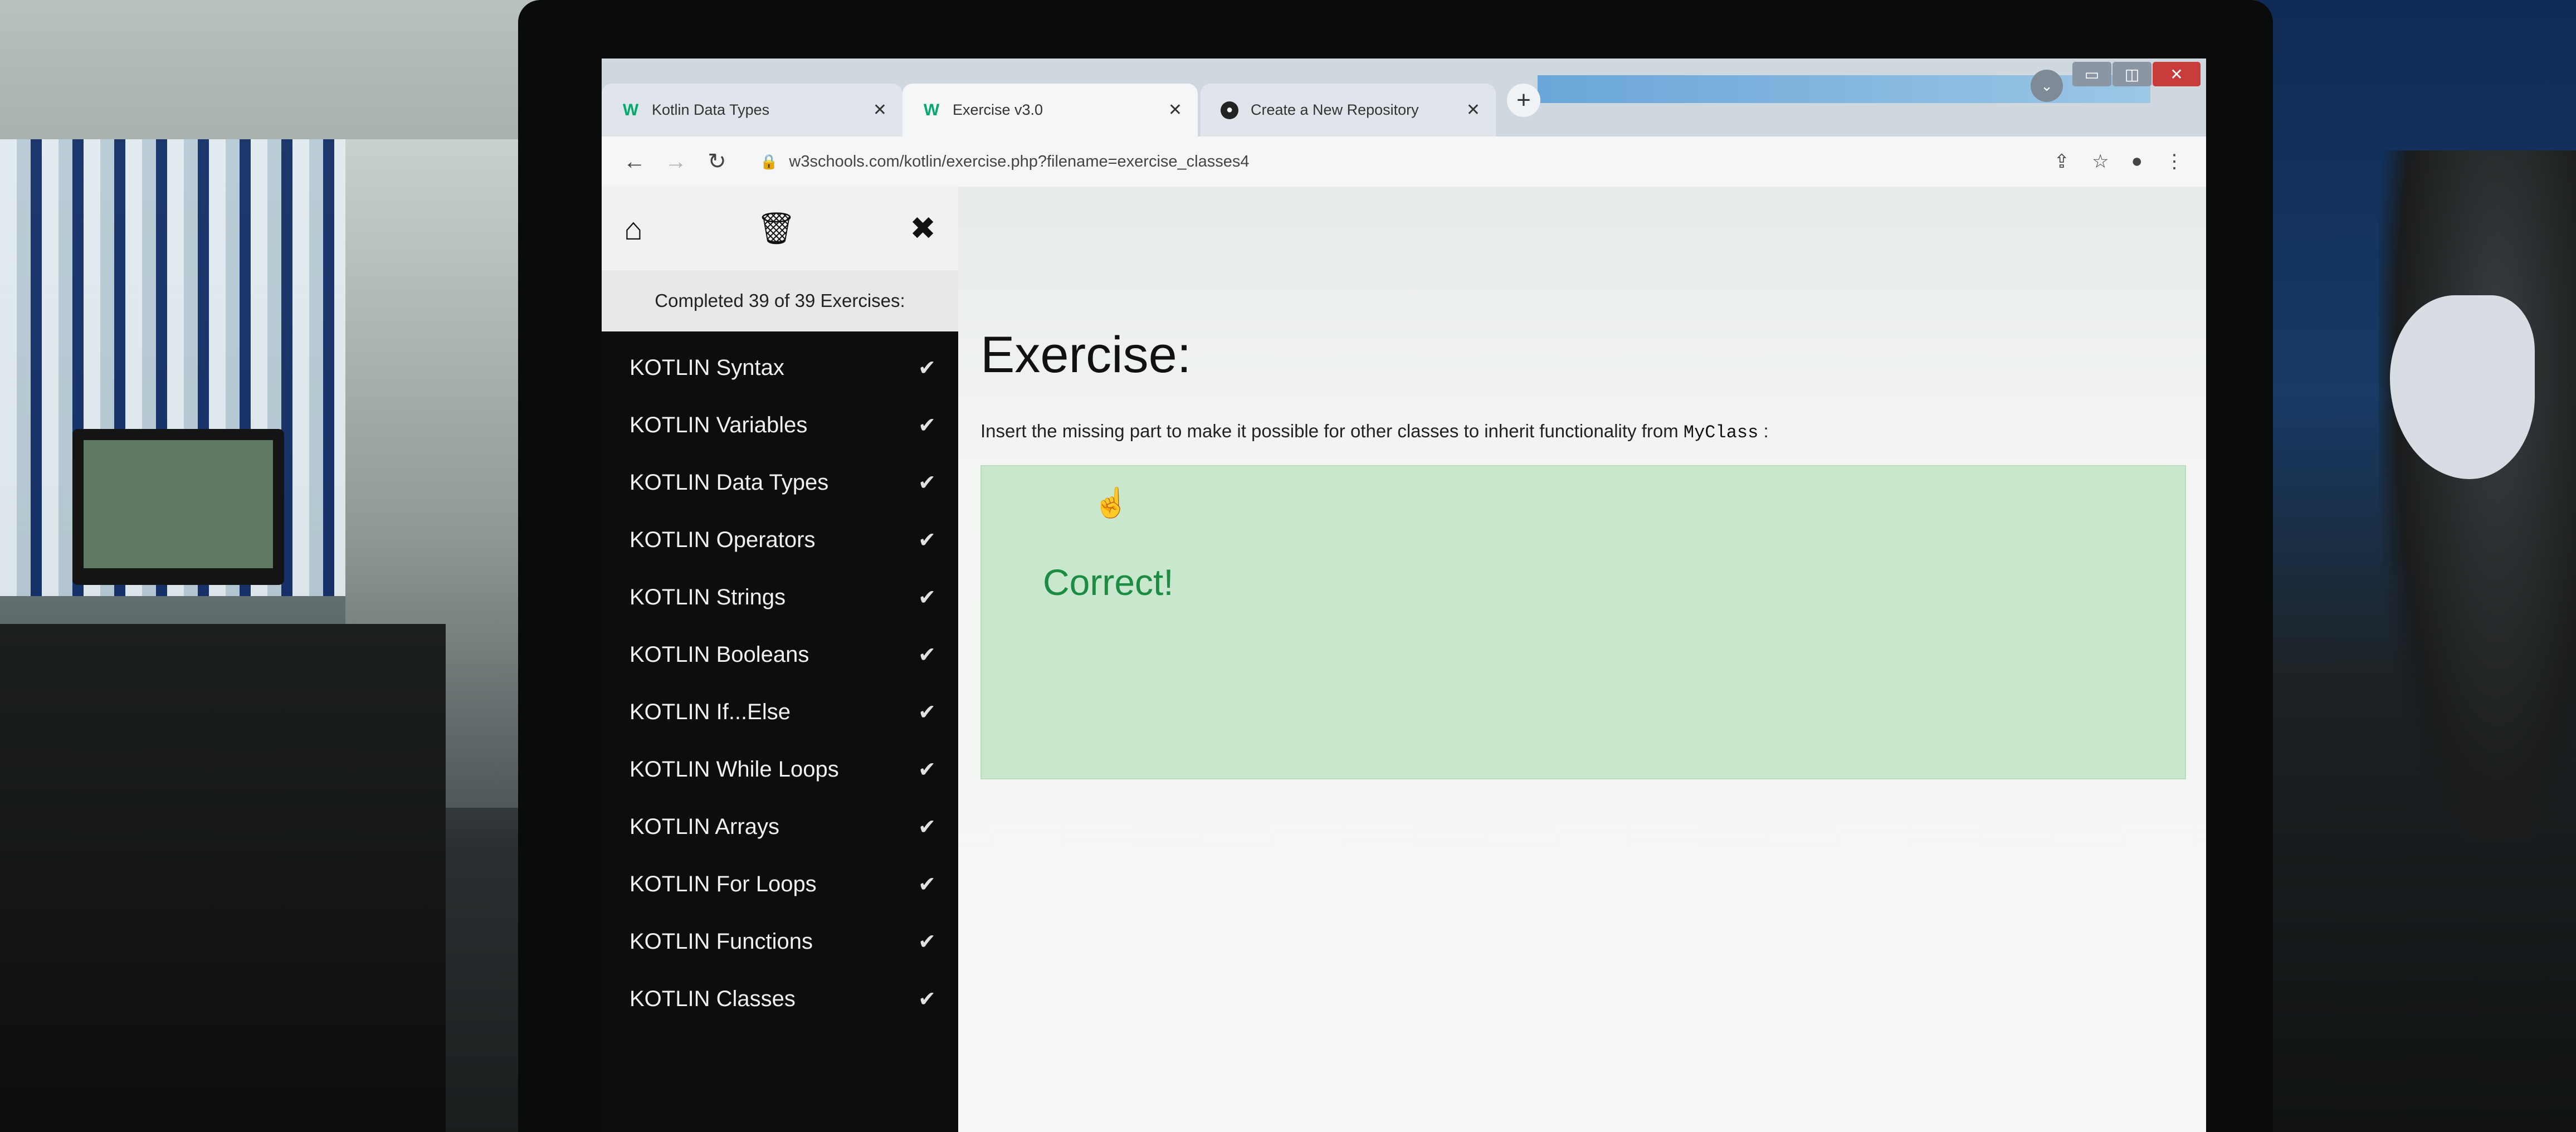  Describe the element at coordinates (1229, 110) in the screenshot. I see `github-icon: ●` at that location.